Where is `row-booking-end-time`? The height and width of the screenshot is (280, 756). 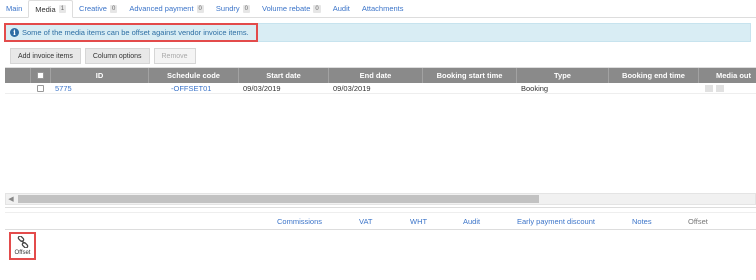 row-booking-end-time is located at coordinates (654, 88).